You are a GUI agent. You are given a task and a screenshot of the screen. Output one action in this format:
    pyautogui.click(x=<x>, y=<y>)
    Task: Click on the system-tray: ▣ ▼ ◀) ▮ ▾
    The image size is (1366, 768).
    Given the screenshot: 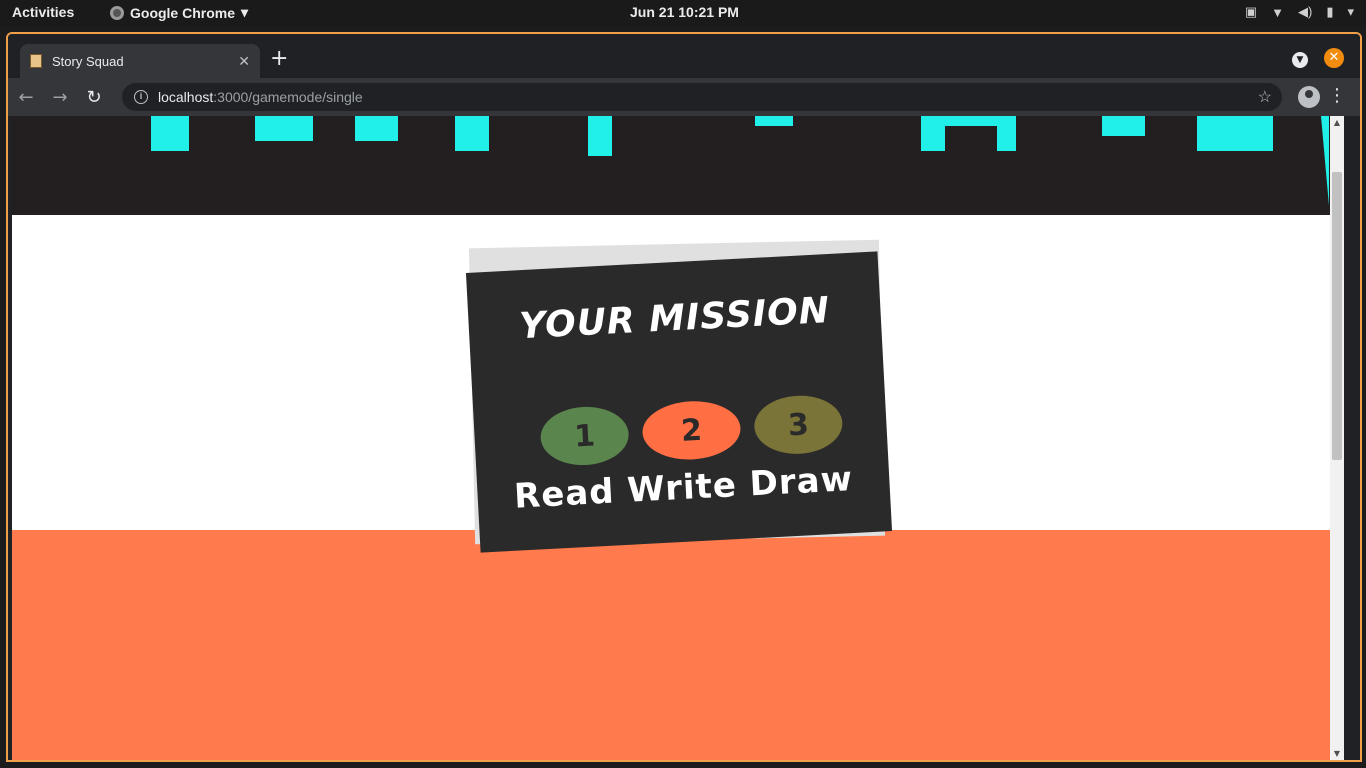 What is the action you would take?
    pyautogui.click(x=1299, y=12)
    